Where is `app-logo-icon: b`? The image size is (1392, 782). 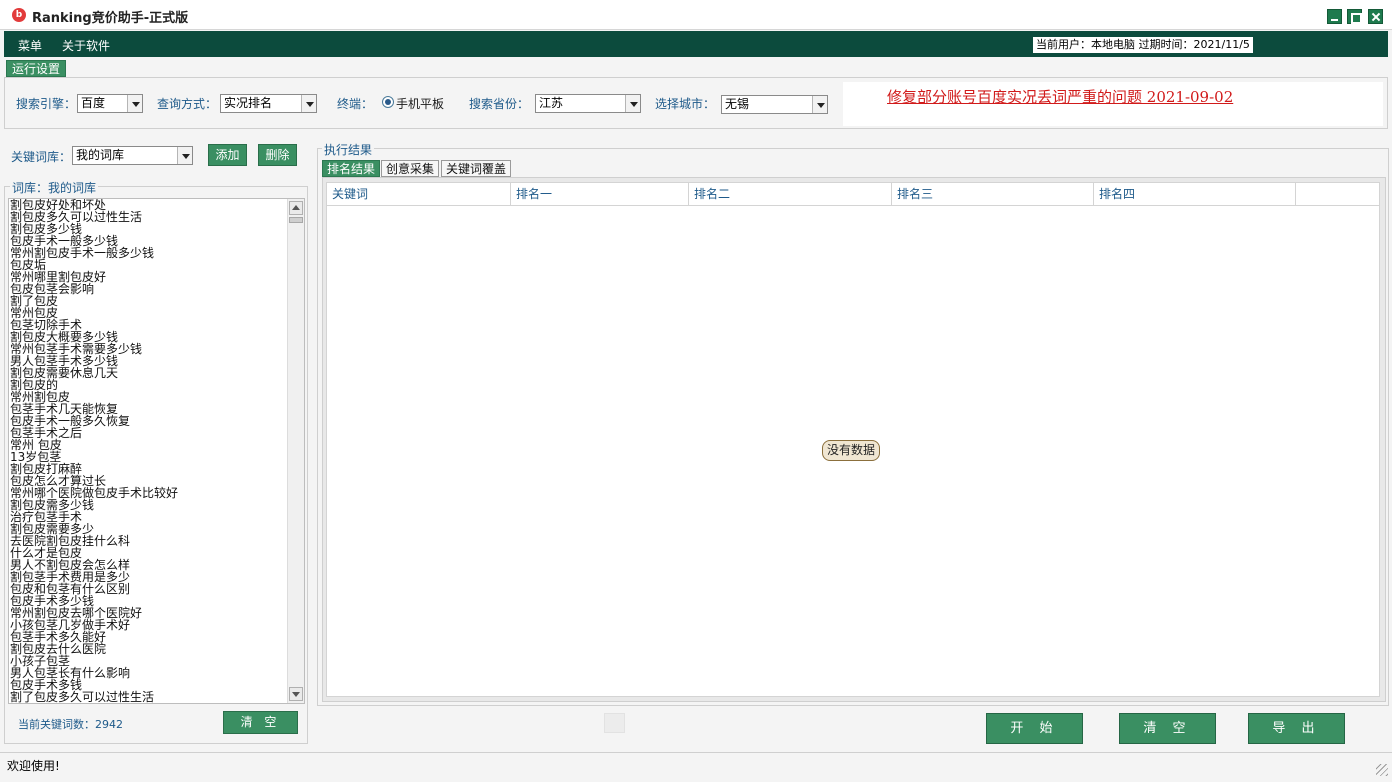 app-logo-icon: b is located at coordinates (19, 15).